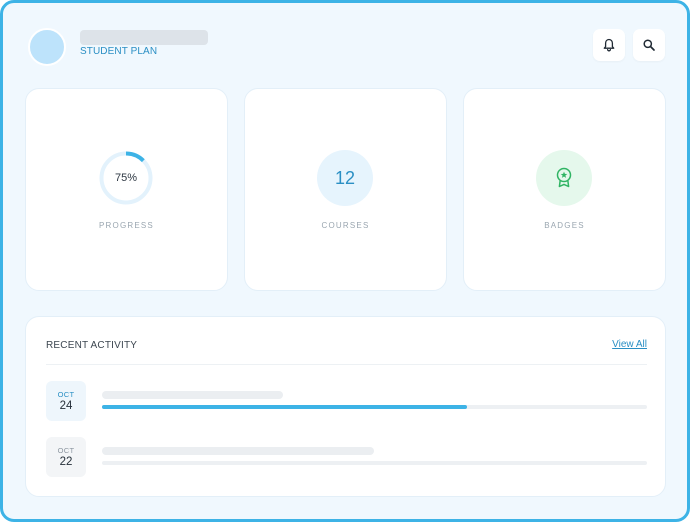 The height and width of the screenshot is (522, 690). I want to click on date-chip: OCT 22, so click(66, 457).